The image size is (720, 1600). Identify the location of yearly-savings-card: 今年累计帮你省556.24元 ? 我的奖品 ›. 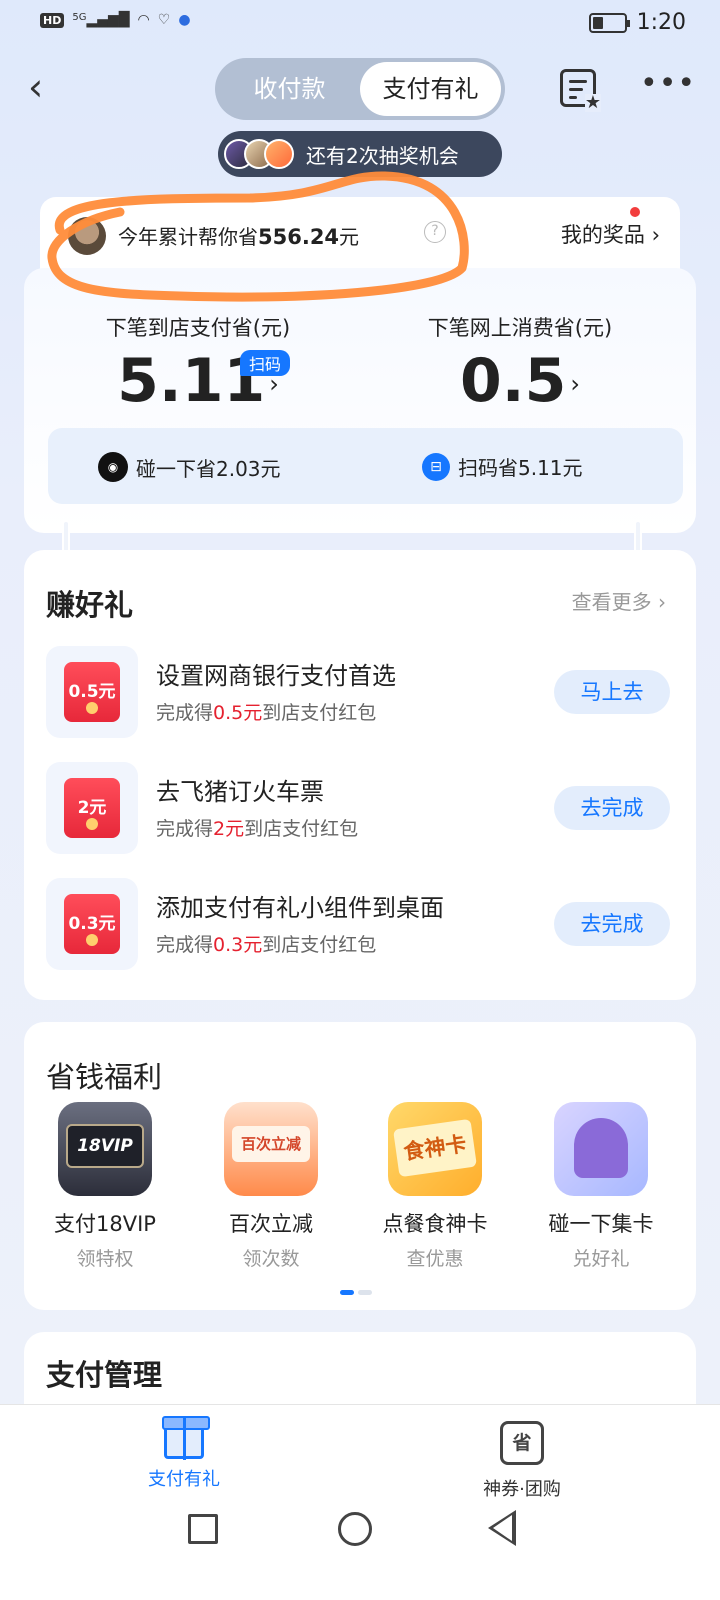
(360, 235).